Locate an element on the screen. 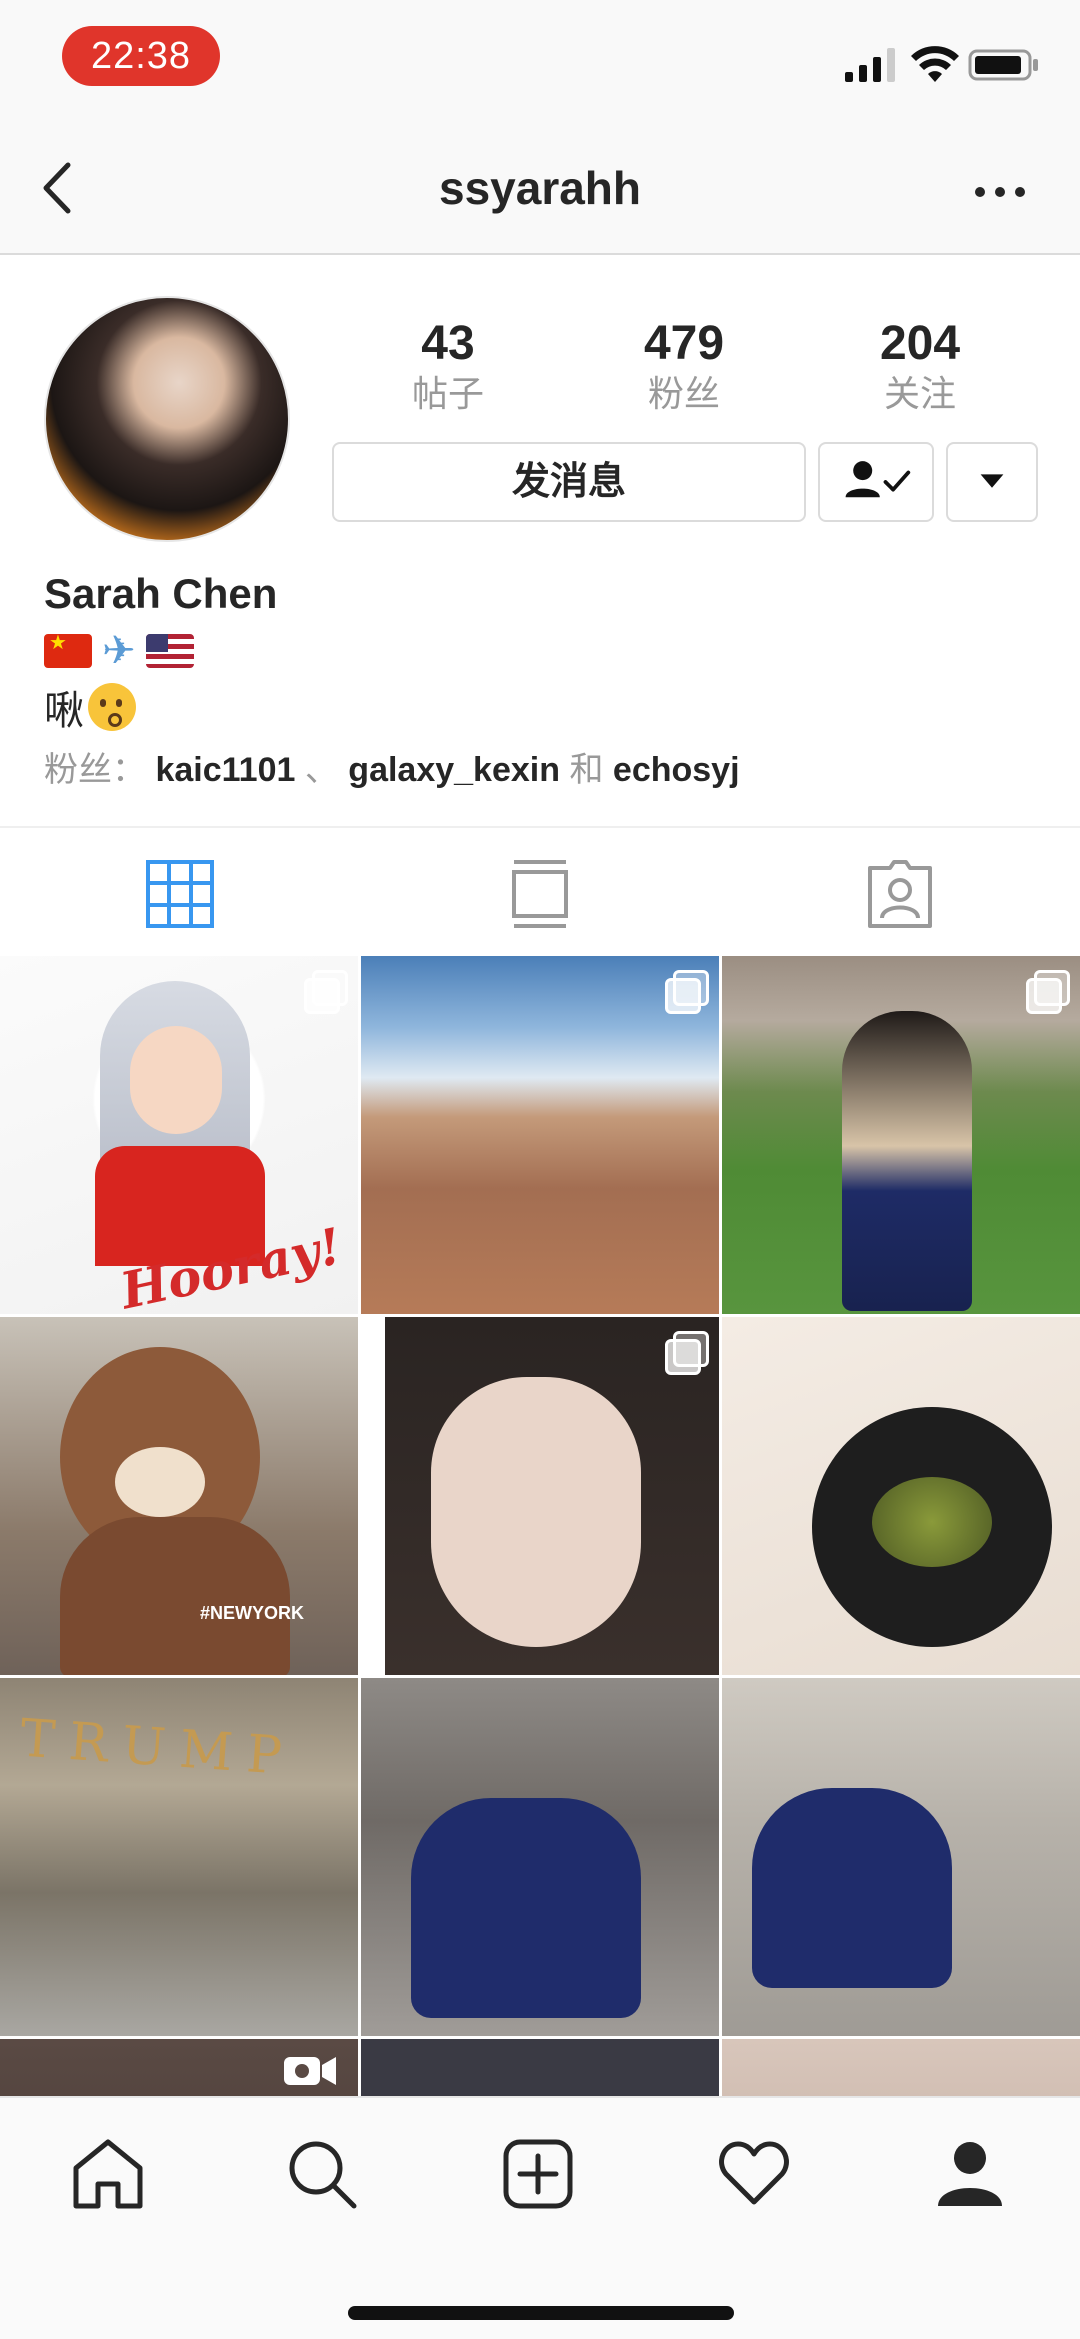  conjunction: 和 is located at coordinates (586, 770).